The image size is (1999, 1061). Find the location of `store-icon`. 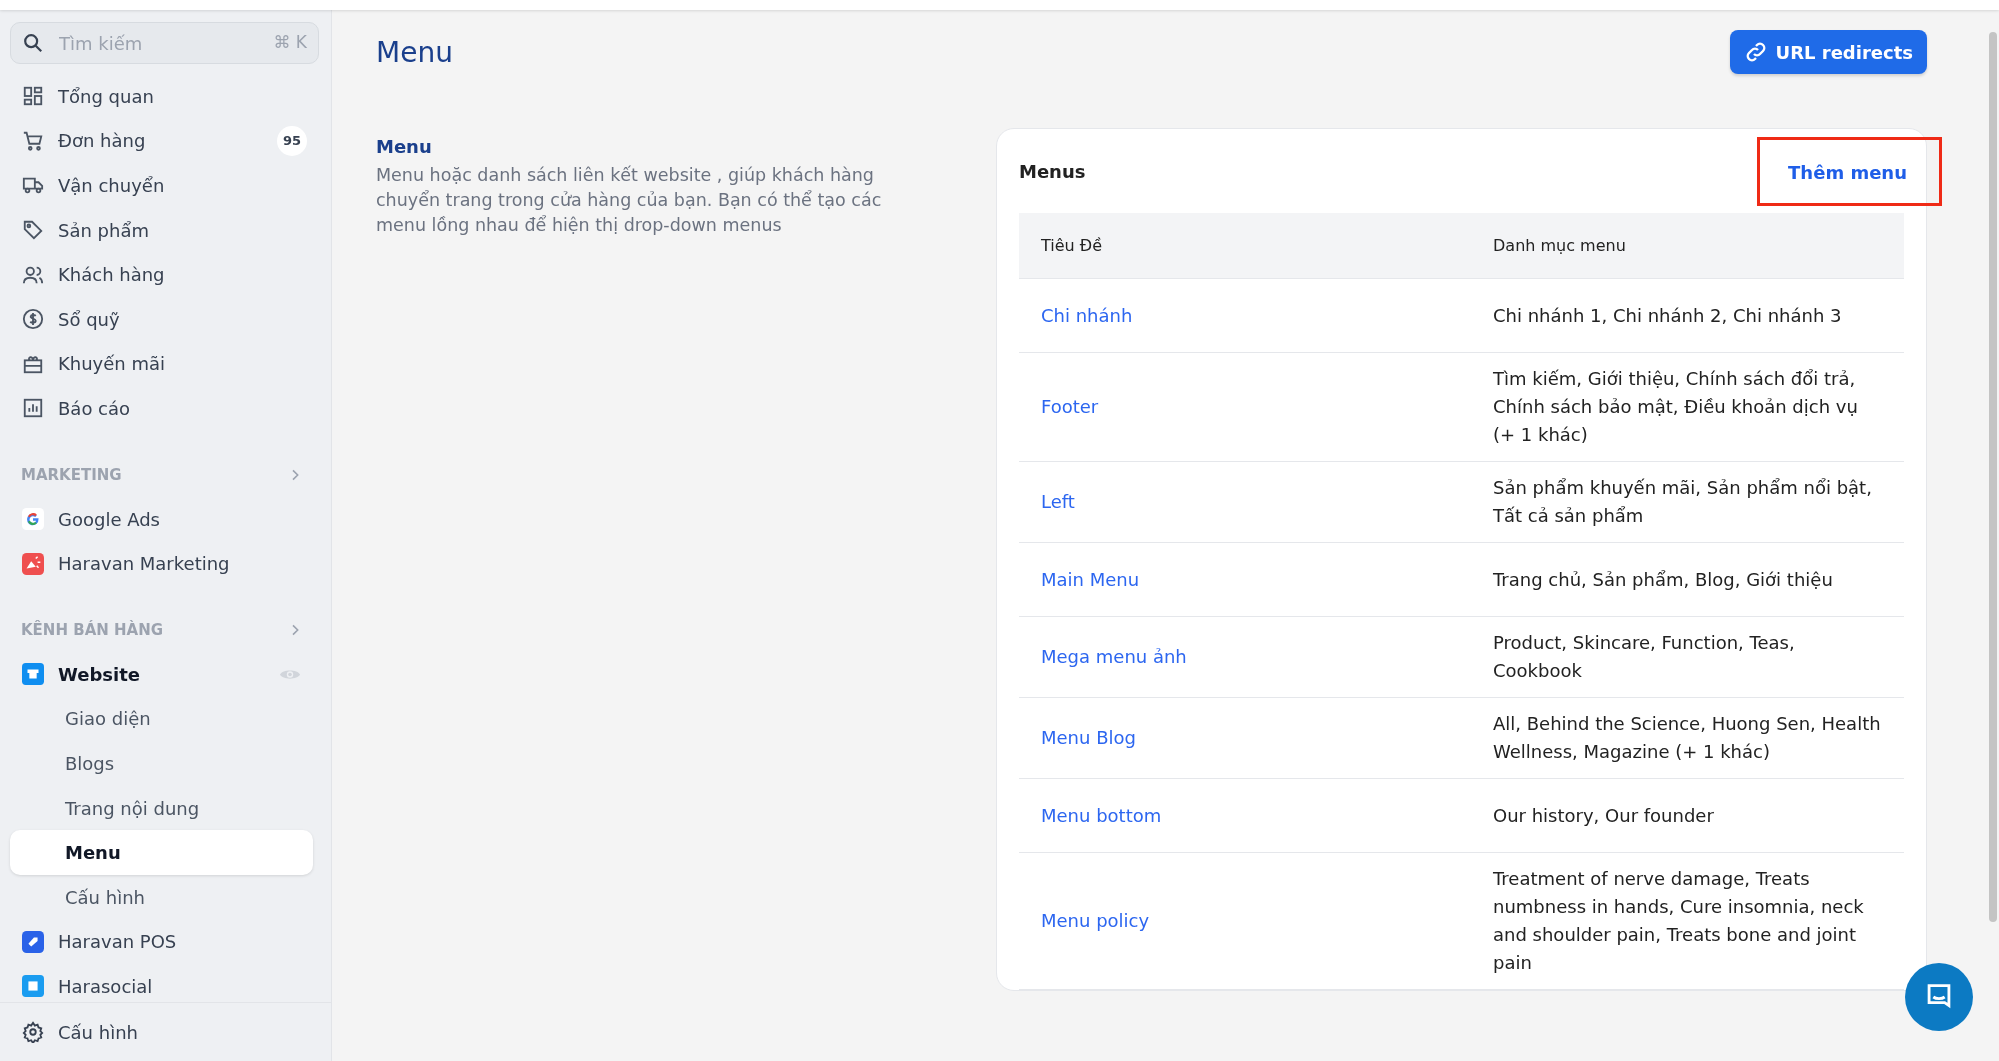

store-icon is located at coordinates (33, 674).